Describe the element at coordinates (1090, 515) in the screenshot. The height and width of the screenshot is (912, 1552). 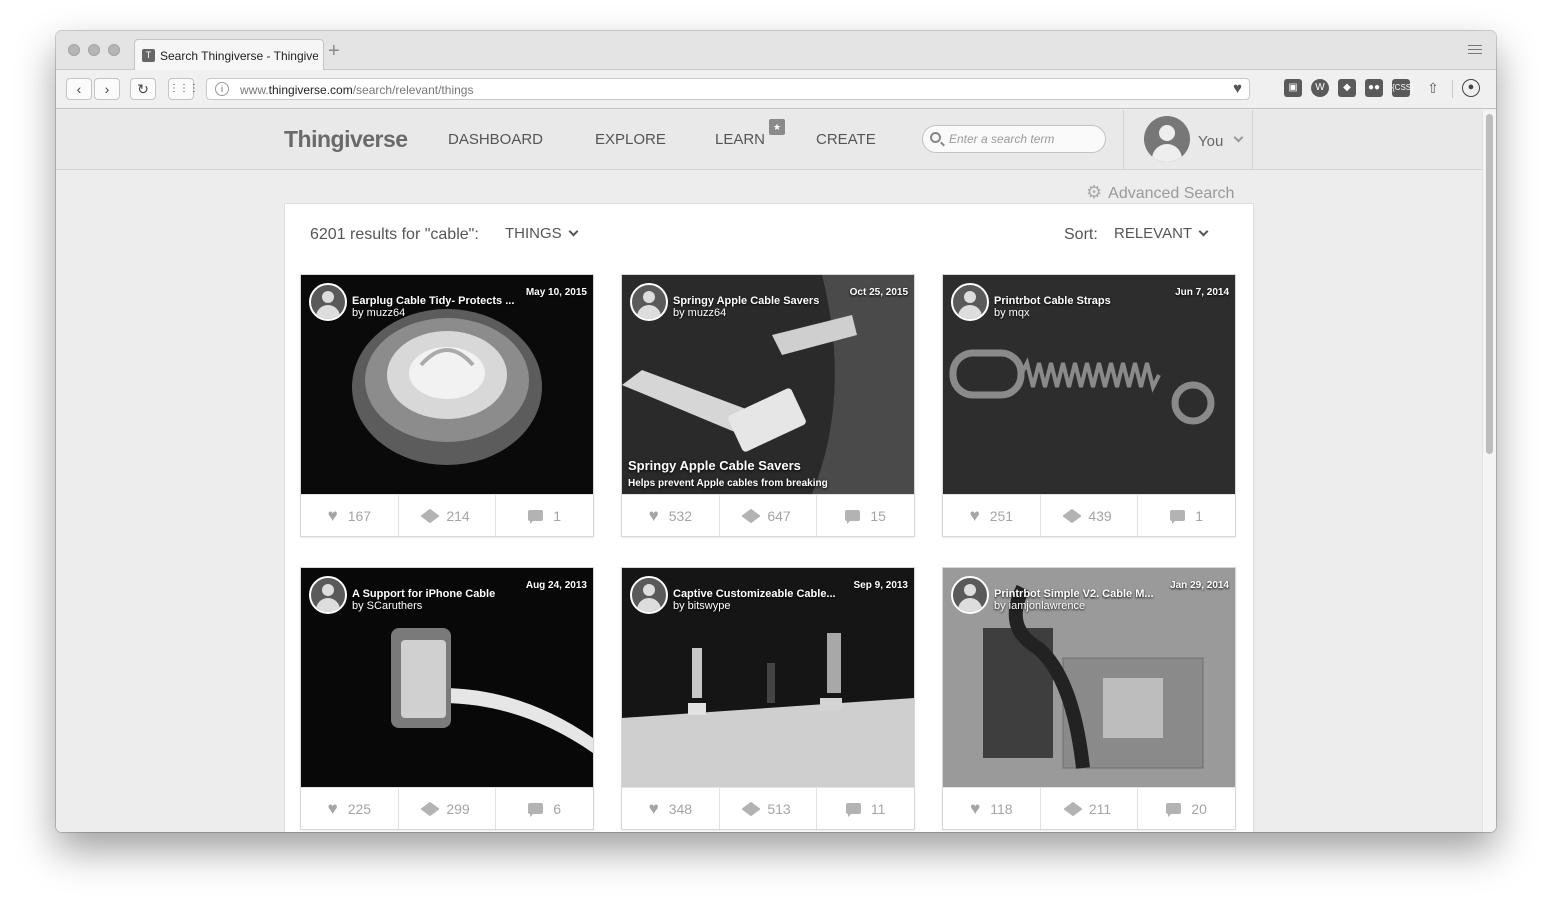
I see `make-button: 439` at that location.